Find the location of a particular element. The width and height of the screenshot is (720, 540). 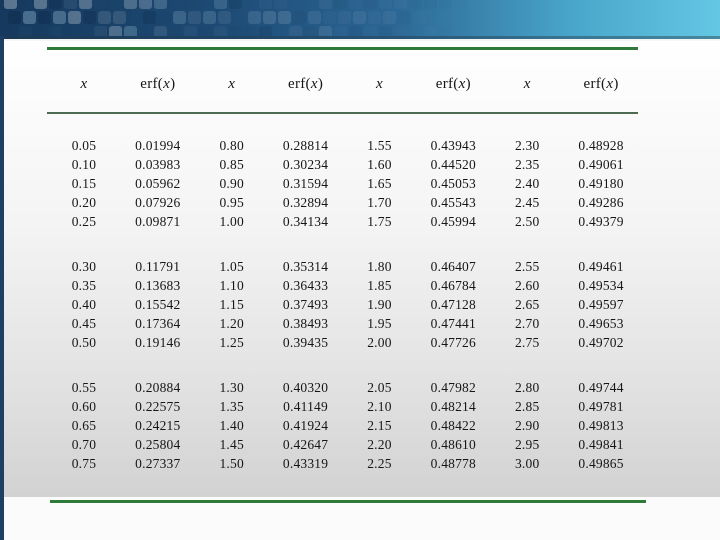

table-cell: 2.25 is located at coordinates (379, 463).